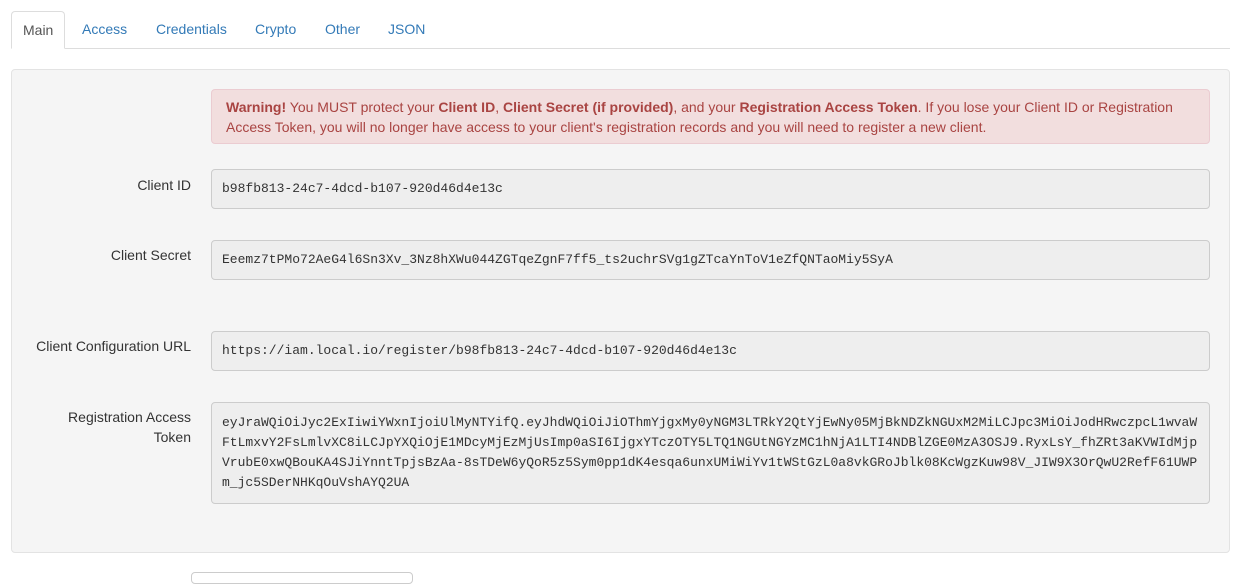  What do you see at coordinates (406, 30) in the screenshot?
I see `tab-json: JSON` at bounding box center [406, 30].